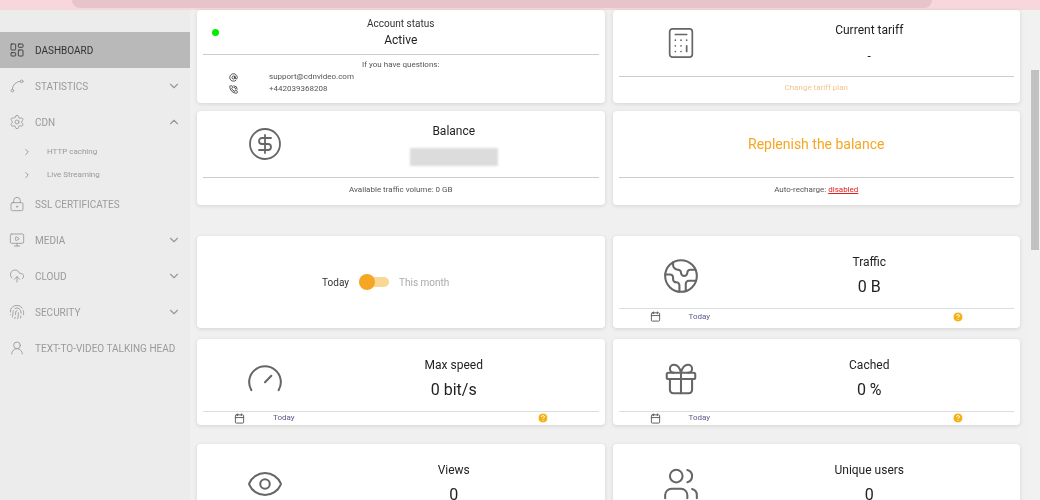 The image size is (1040, 500). I want to click on change-tariff-link: Change tariff plan, so click(816, 87).